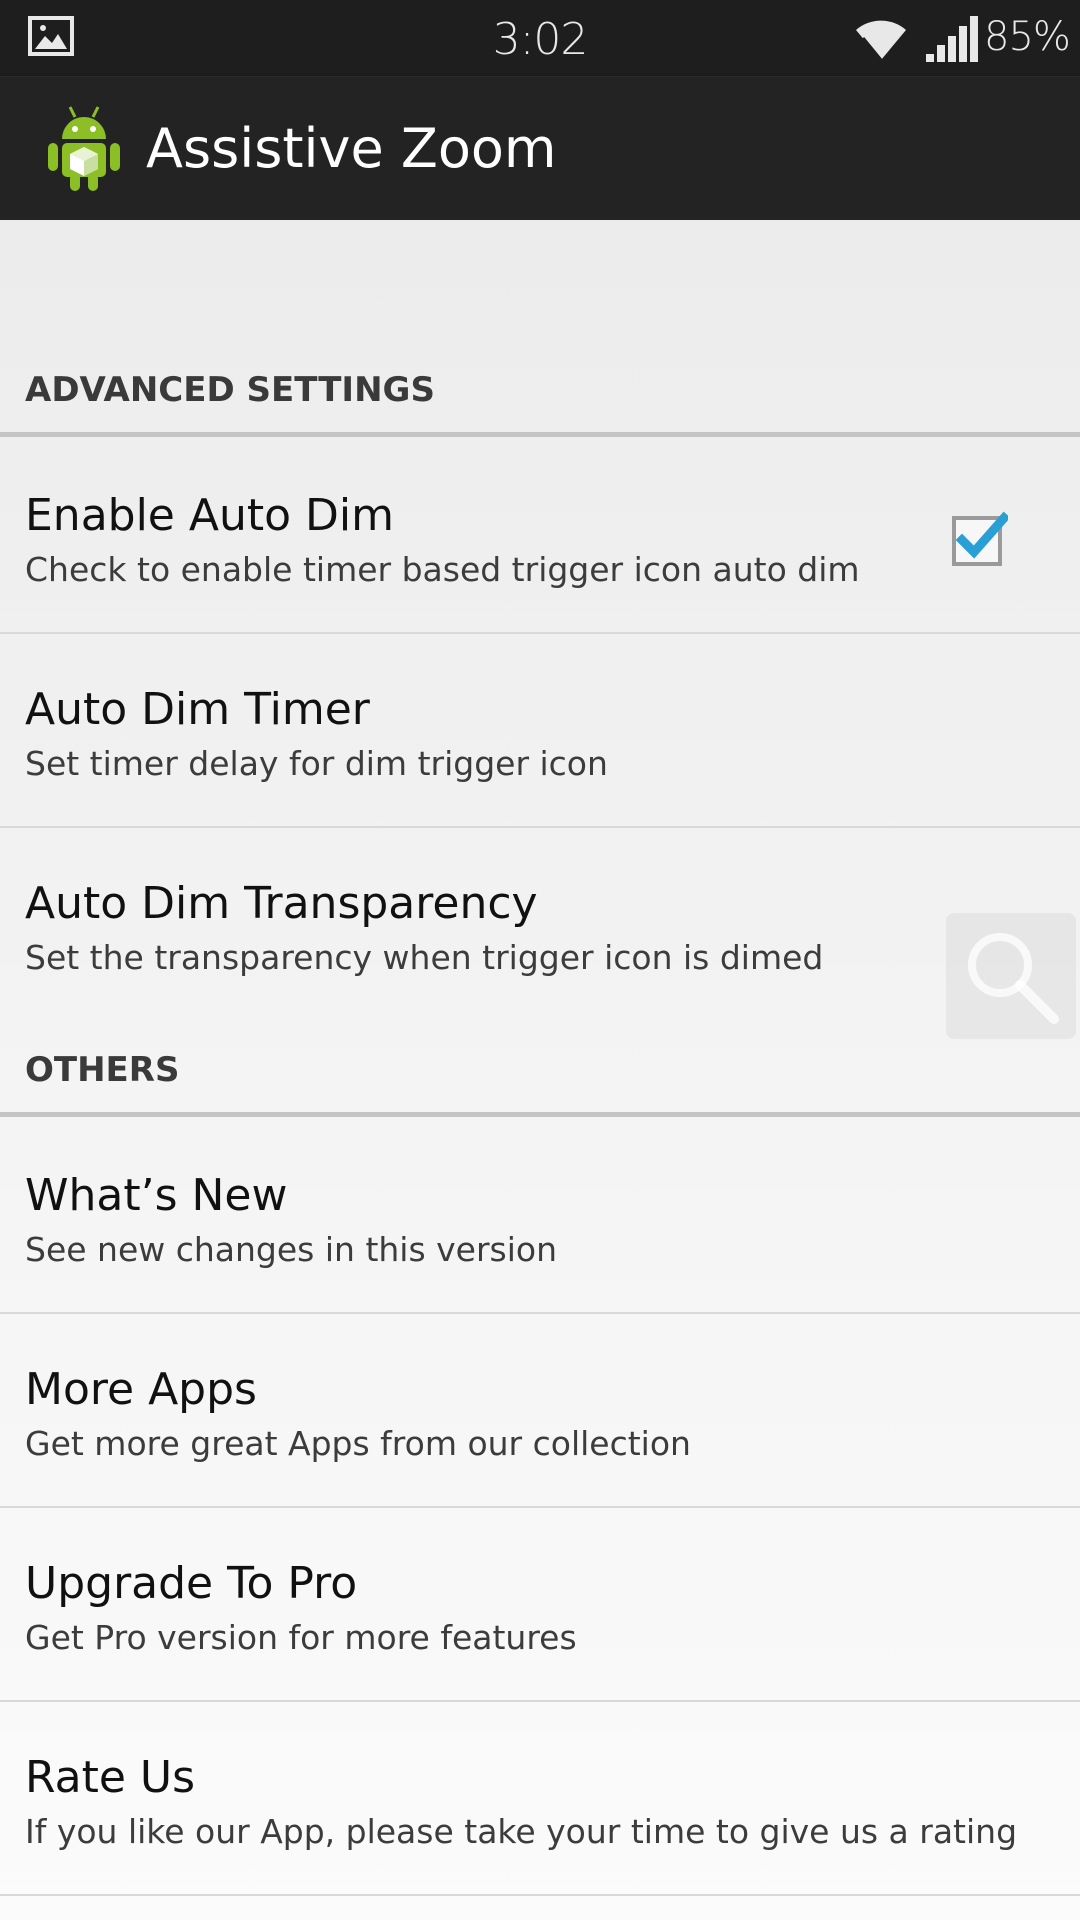 The image size is (1080, 1920). I want to click on status-bar: 3:02 85%, so click(540, 38).